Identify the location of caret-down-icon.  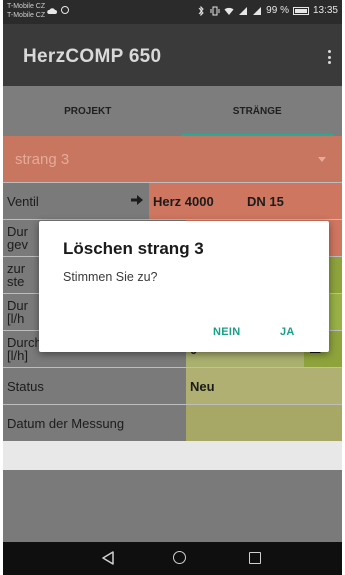
(322, 159).